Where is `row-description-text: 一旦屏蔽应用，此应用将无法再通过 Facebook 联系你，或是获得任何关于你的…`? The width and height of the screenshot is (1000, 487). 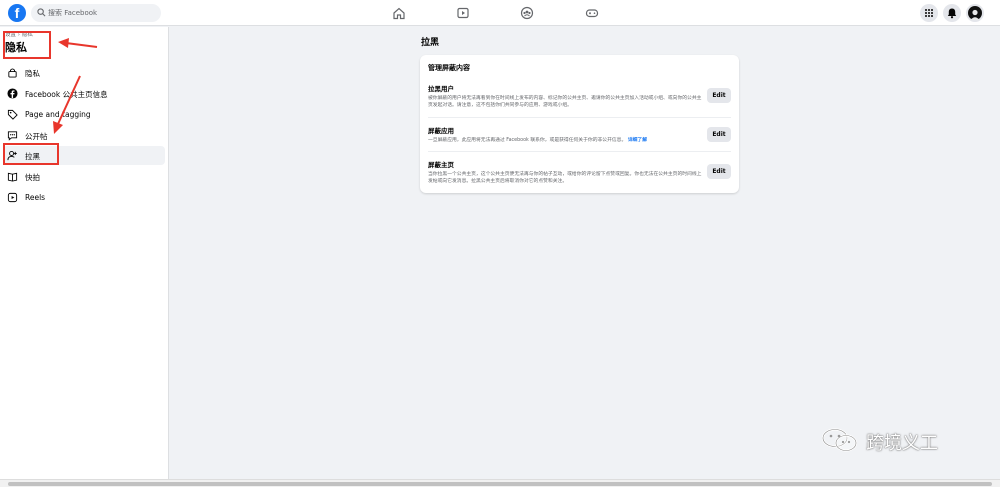 row-description-text: 一旦屏蔽应用，此应用将无法再通过 Facebook 联系你，或是获得任何关于你的… is located at coordinates (527, 140).